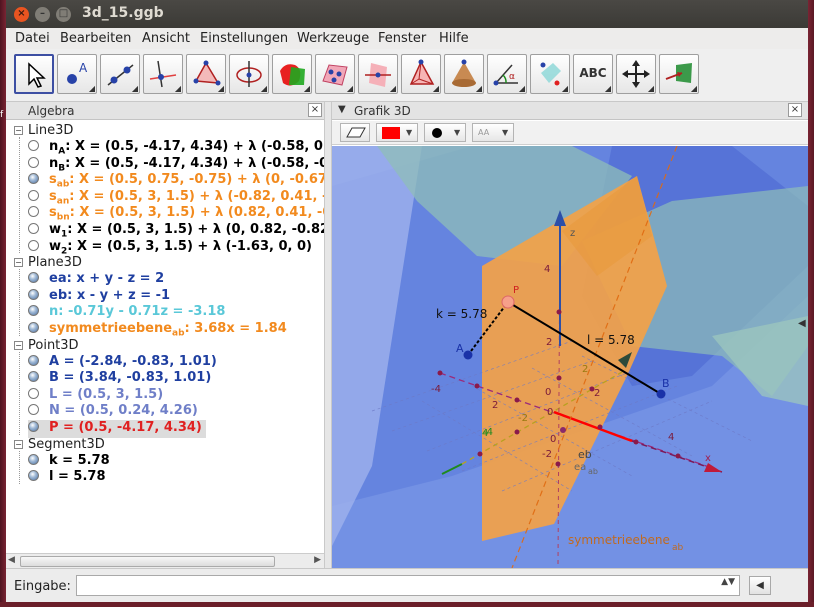 The height and width of the screenshot is (607, 814). What do you see at coordinates (122, 363) in the screenshot?
I see `algebra-item-a: A = (-2.84, -0.83, 1.01)` at bounding box center [122, 363].